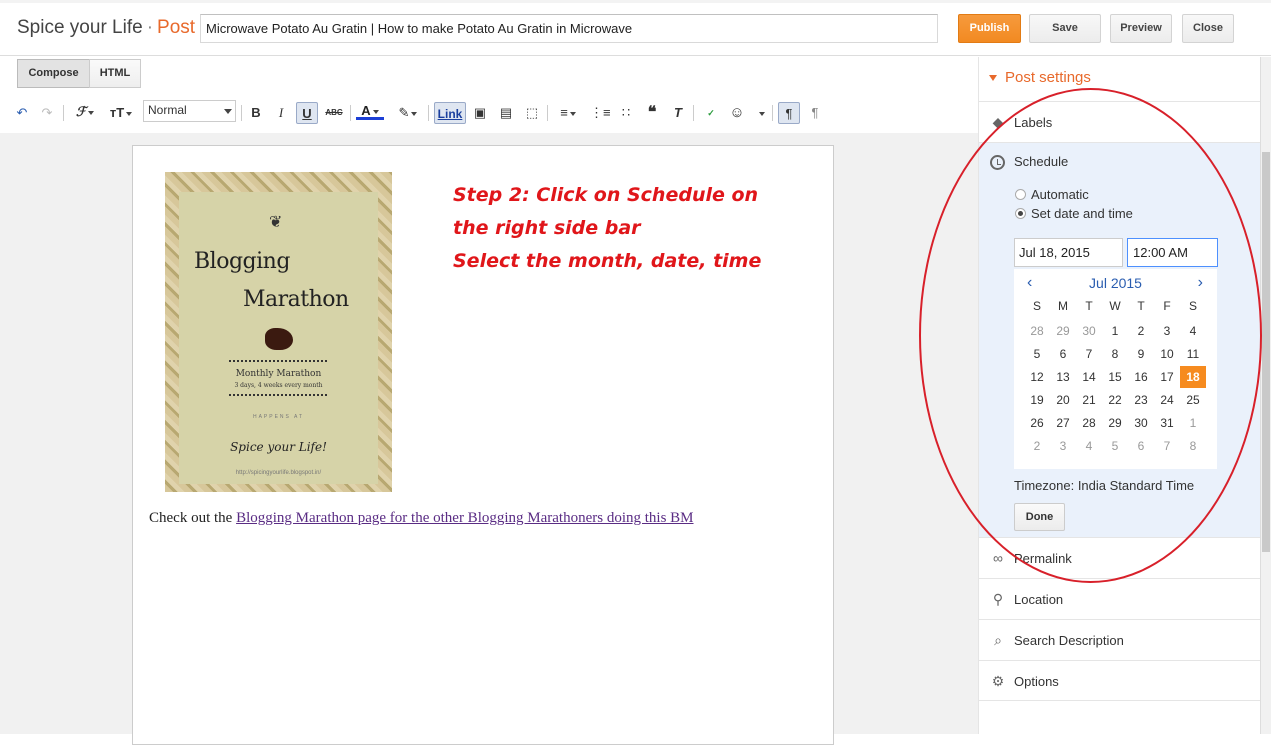 The height and width of the screenshot is (745, 1271). I want to click on labels-label: Labels, so click(1033, 122).